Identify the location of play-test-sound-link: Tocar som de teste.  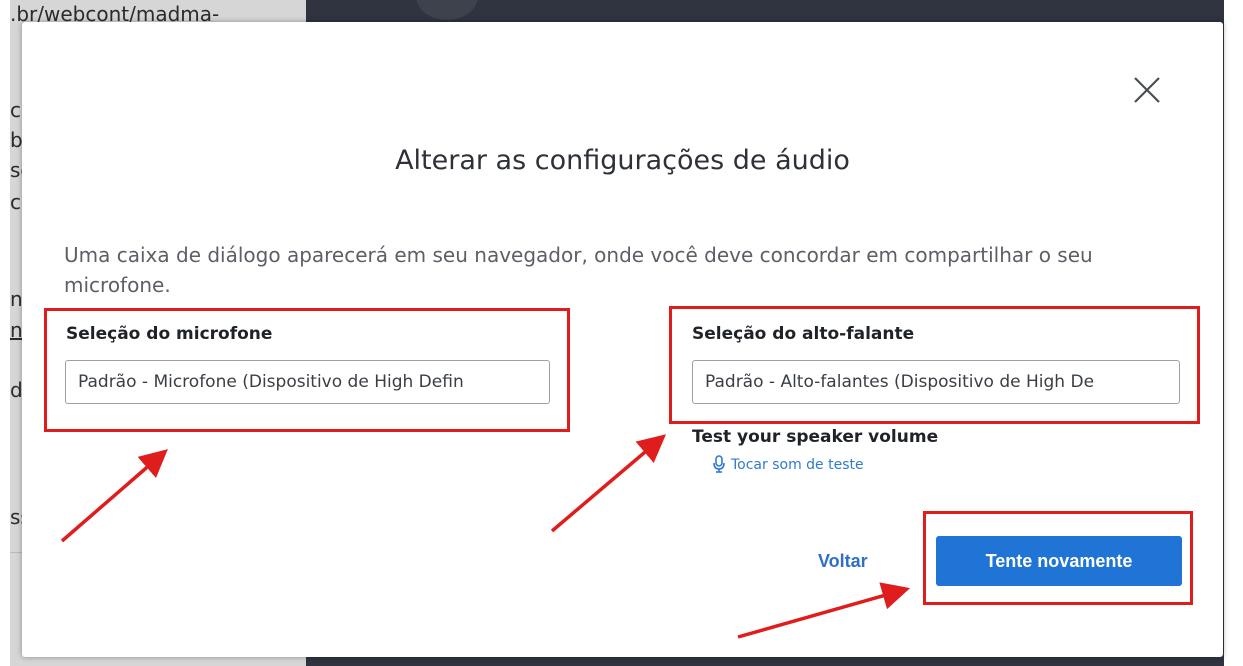
(788, 465).